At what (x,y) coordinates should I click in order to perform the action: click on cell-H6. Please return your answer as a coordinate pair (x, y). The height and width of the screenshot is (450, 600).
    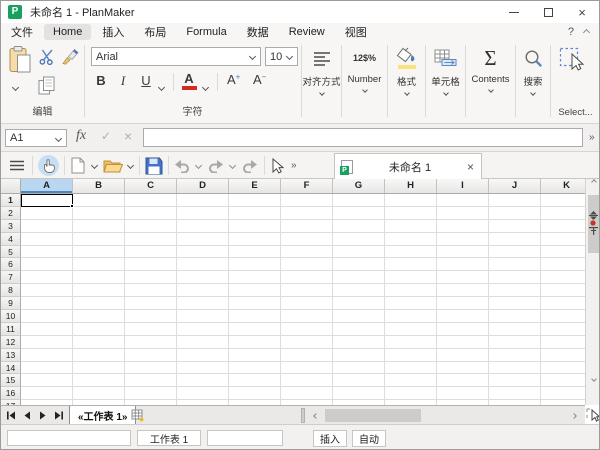
    Looking at the image, I should click on (411, 265).